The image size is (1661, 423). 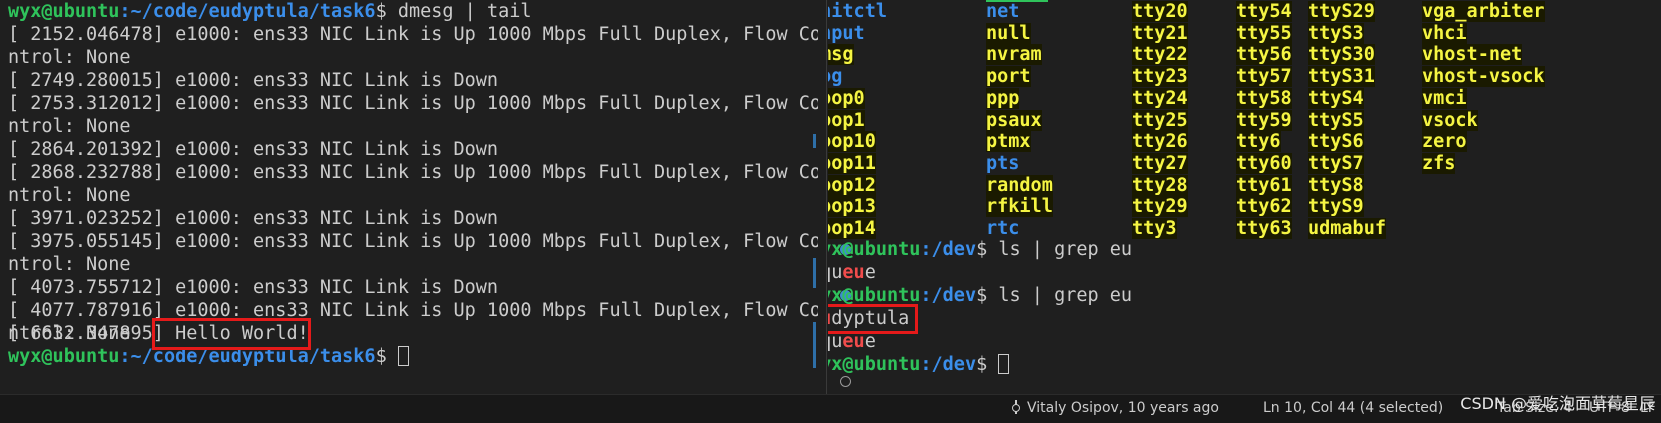 What do you see at coordinates (1258, 142) in the screenshot?
I see `dev-entry: tty6` at bounding box center [1258, 142].